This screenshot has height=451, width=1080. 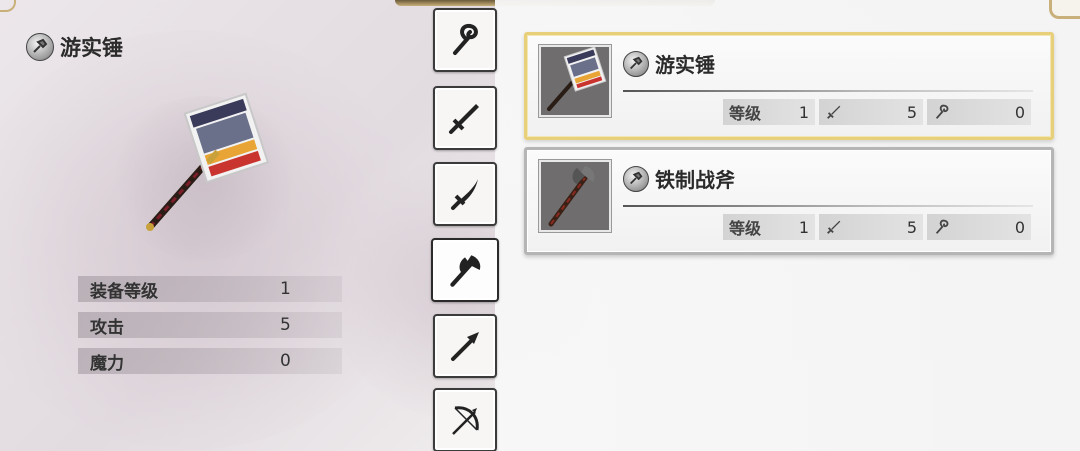 What do you see at coordinates (577, 78) in the screenshot?
I see `hammer-weapon-icon` at bounding box center [577, 78].